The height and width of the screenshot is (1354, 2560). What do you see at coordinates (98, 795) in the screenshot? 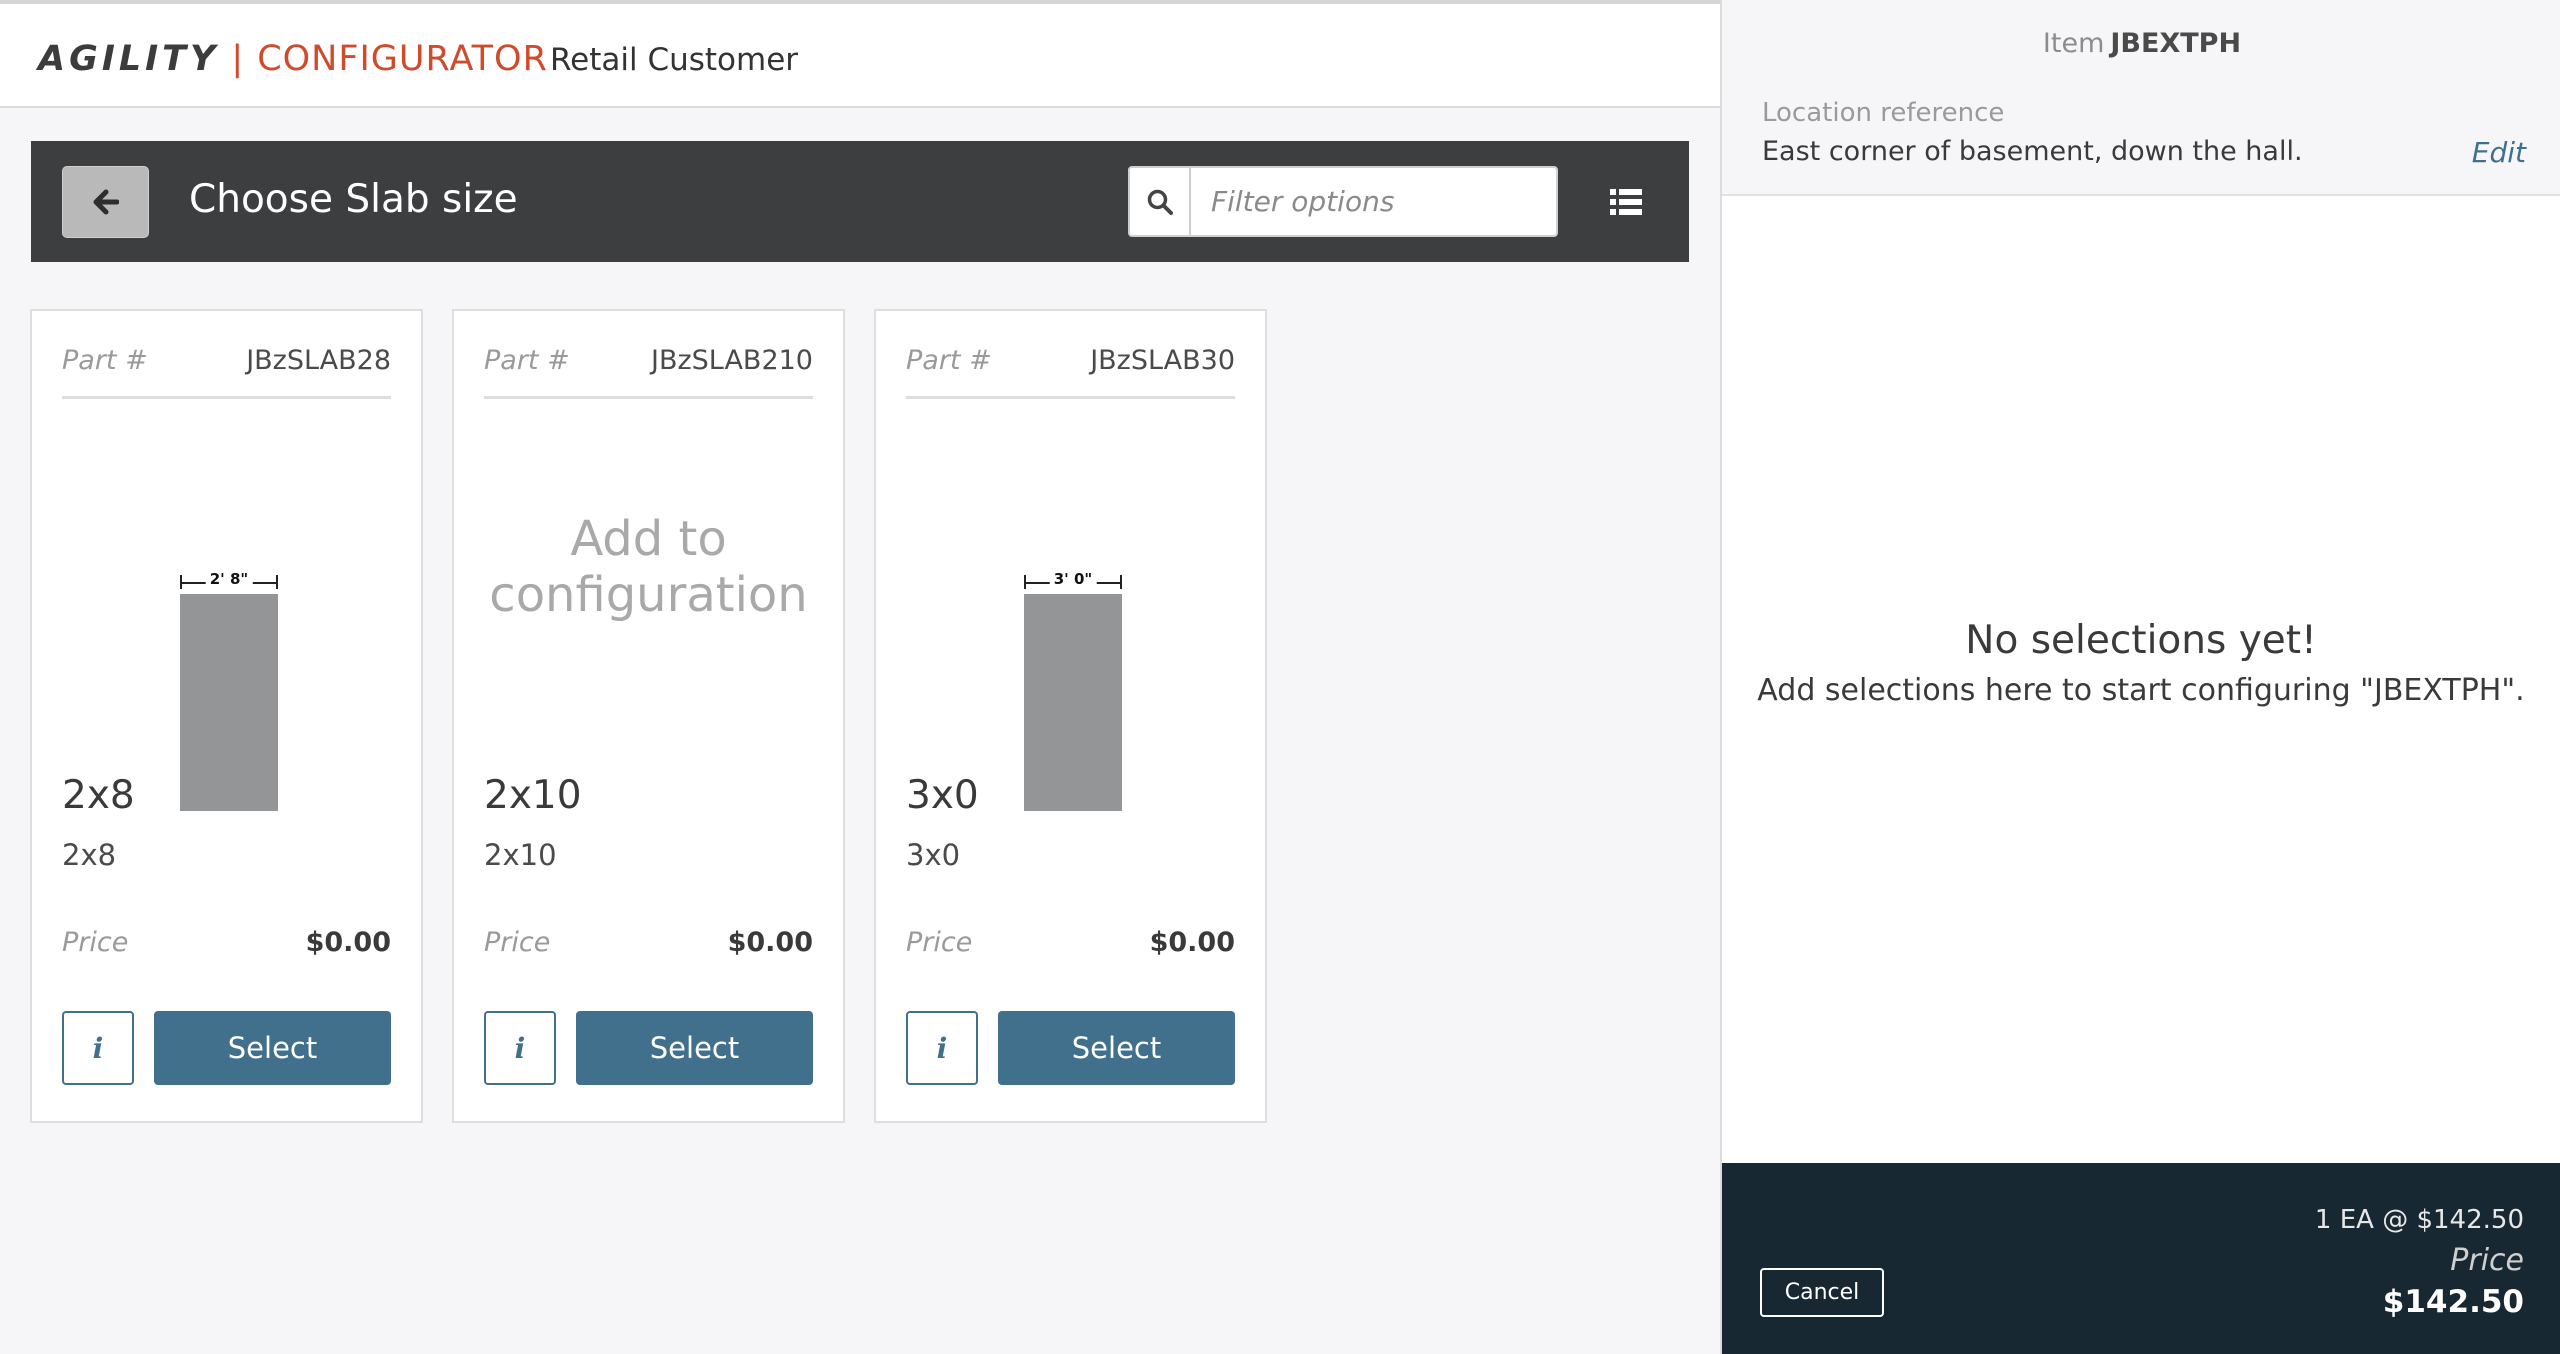
I see `option-name: 2x8` at bounding box center [98, 795].